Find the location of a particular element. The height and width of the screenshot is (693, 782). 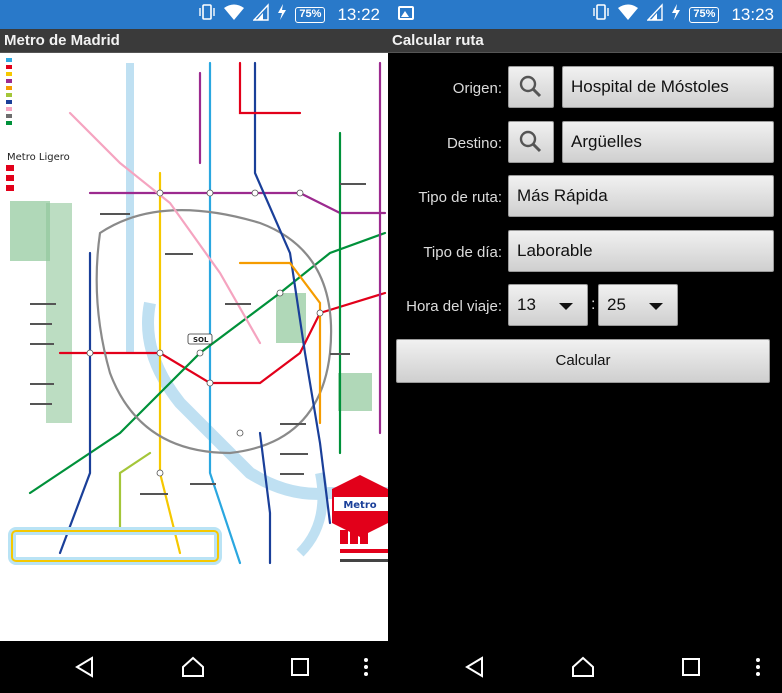

destination-search-button is located at coordinates (531, 142).